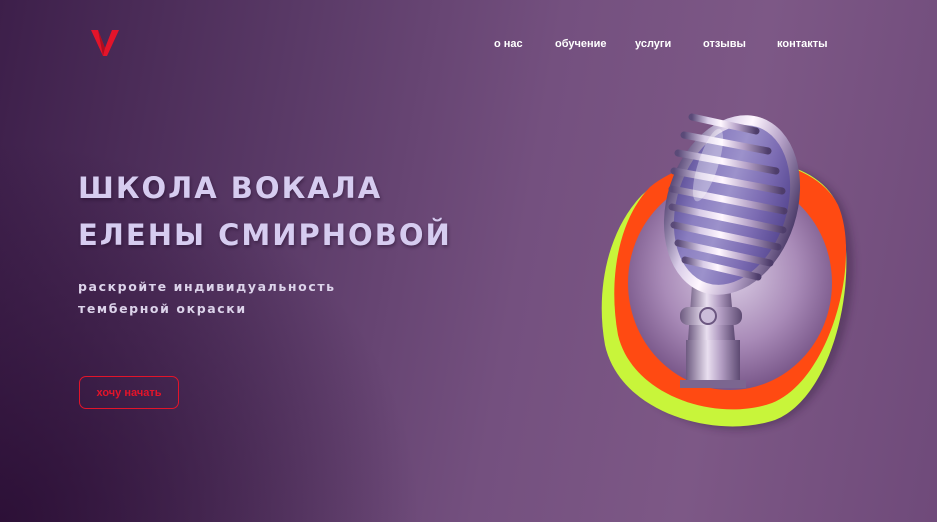 This screenshot has width=937, height=522. I want to click on nav-item-contacts: контакты, so click(802, 44).